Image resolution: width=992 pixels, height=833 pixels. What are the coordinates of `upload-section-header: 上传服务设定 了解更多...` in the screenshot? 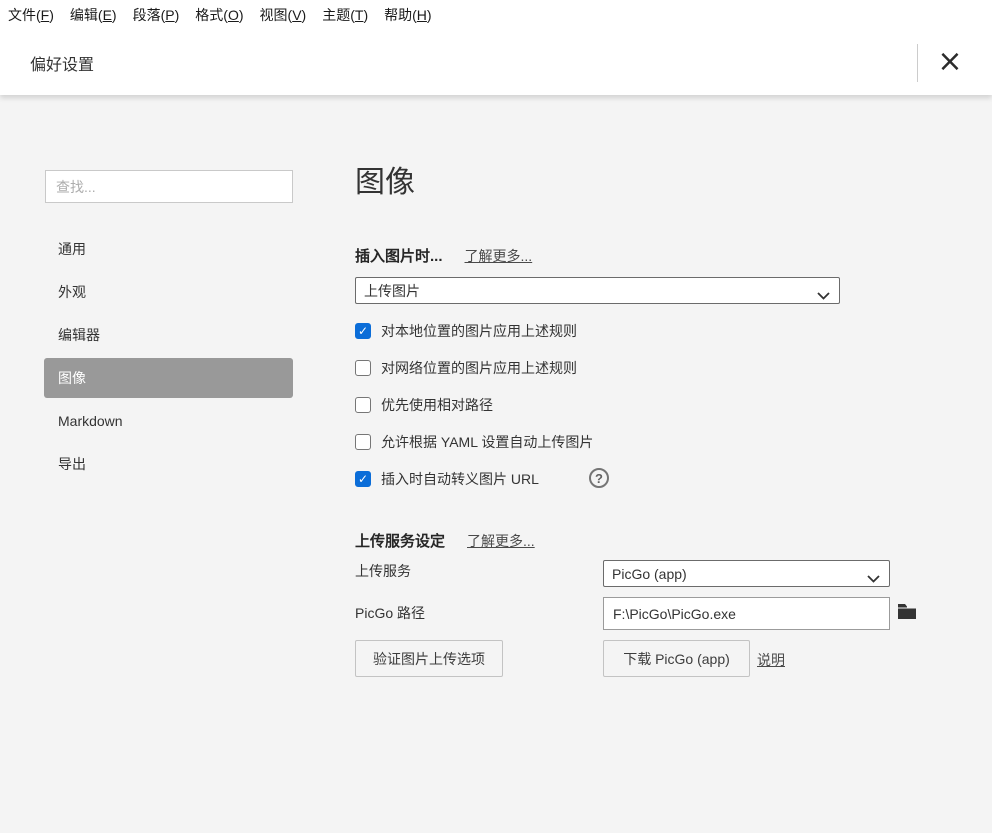 It's located at (445, 540).